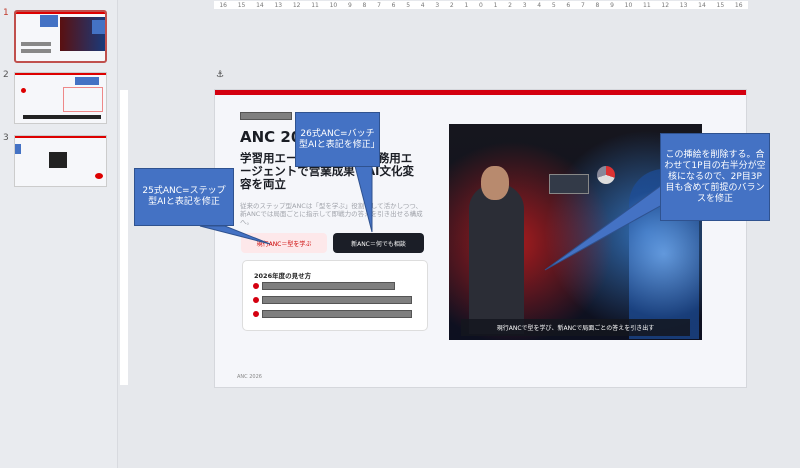  I want to click on thumb-number: 2, so click(6, 75).